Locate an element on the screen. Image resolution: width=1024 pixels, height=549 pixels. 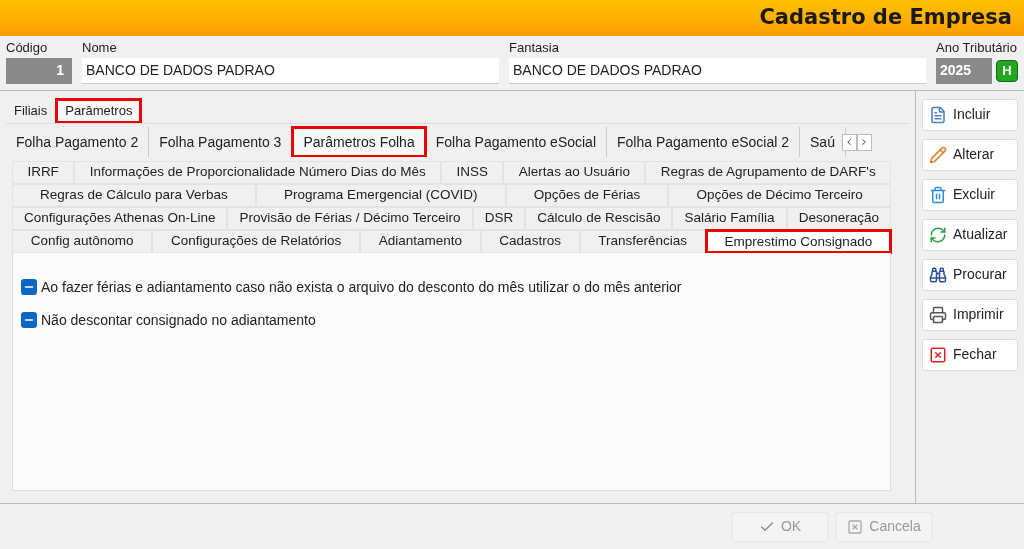
close-icon is located at coordinates (938, 354).